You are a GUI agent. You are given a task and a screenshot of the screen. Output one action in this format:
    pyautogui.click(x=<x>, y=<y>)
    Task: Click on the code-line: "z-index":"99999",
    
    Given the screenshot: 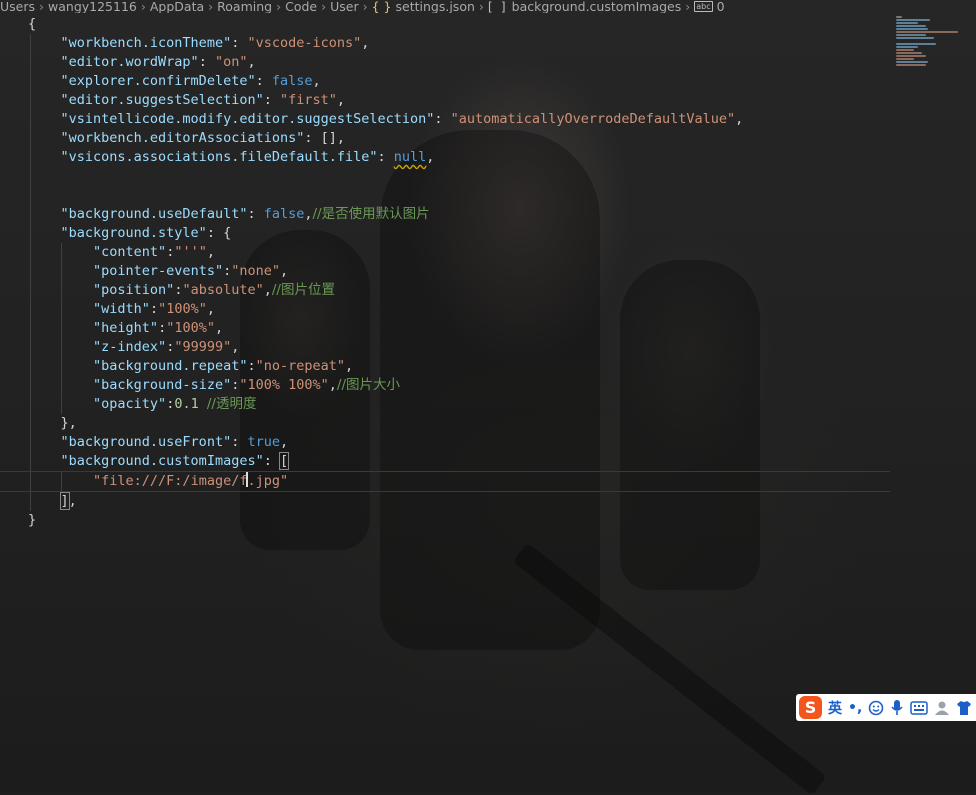 What is the action you would take?
    pyautogui.click(x=445, y=347)
    